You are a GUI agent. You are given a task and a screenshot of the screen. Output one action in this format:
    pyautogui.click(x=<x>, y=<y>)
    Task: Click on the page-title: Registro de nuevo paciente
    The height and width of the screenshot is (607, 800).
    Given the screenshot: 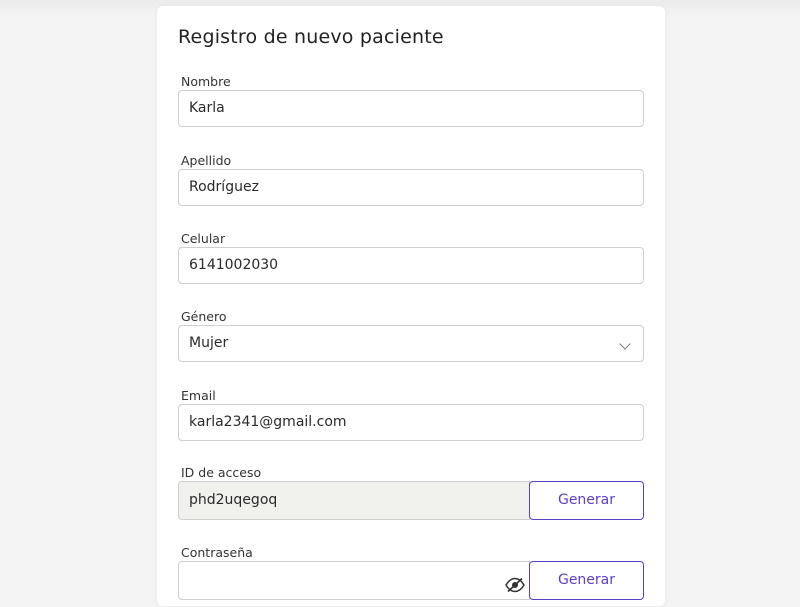 What is the action you would take?
    pyautogui.click(x=311, y=37)
    